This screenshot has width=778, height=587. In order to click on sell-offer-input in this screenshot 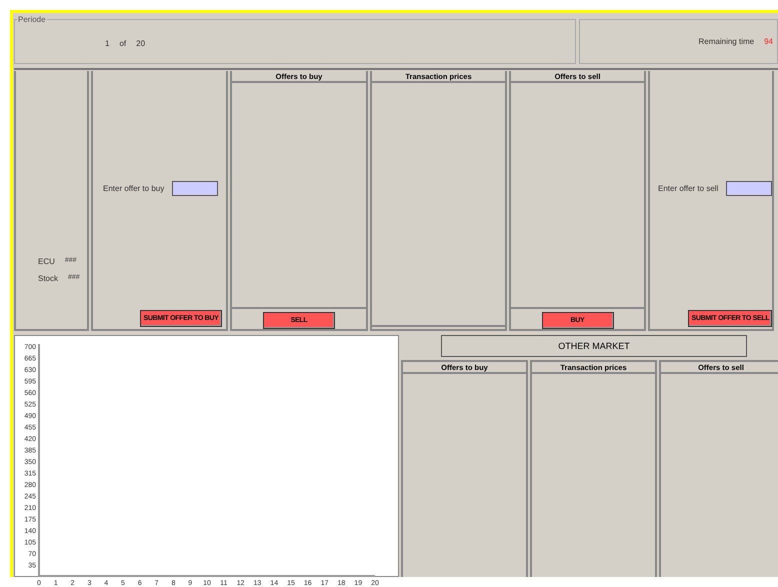, I will do `click(749, 188)`.